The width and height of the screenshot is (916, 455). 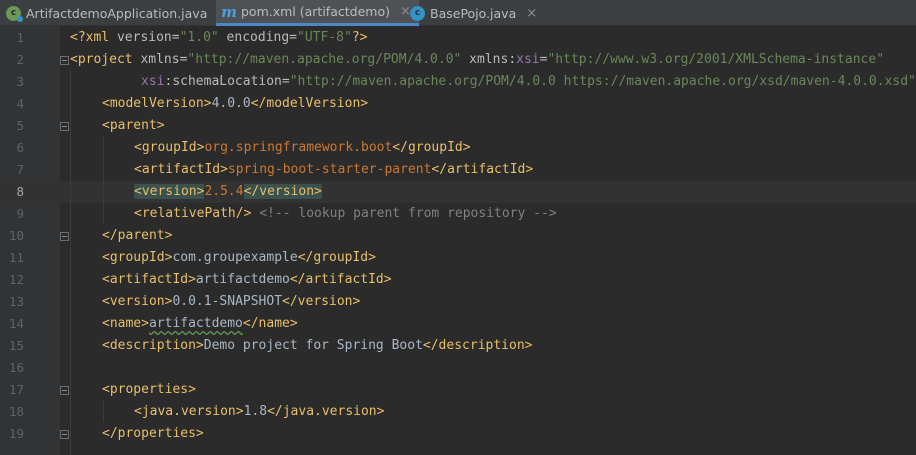 I want to click on code-line-14: <name>artifactdemo</name>, so click(x=200, y=324).